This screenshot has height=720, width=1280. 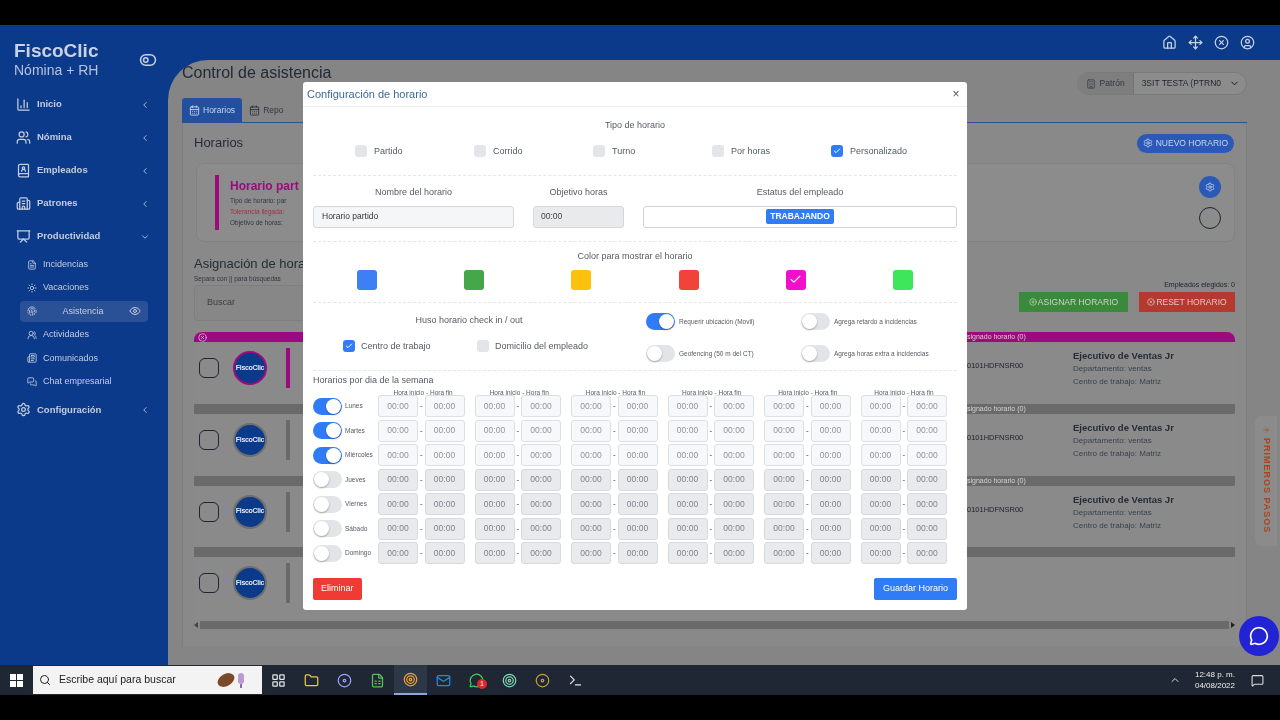 What do you see at coordinates (249, 303) in the screenshot?
I see `search-field: Buscar` at bounding box center [249, 303].